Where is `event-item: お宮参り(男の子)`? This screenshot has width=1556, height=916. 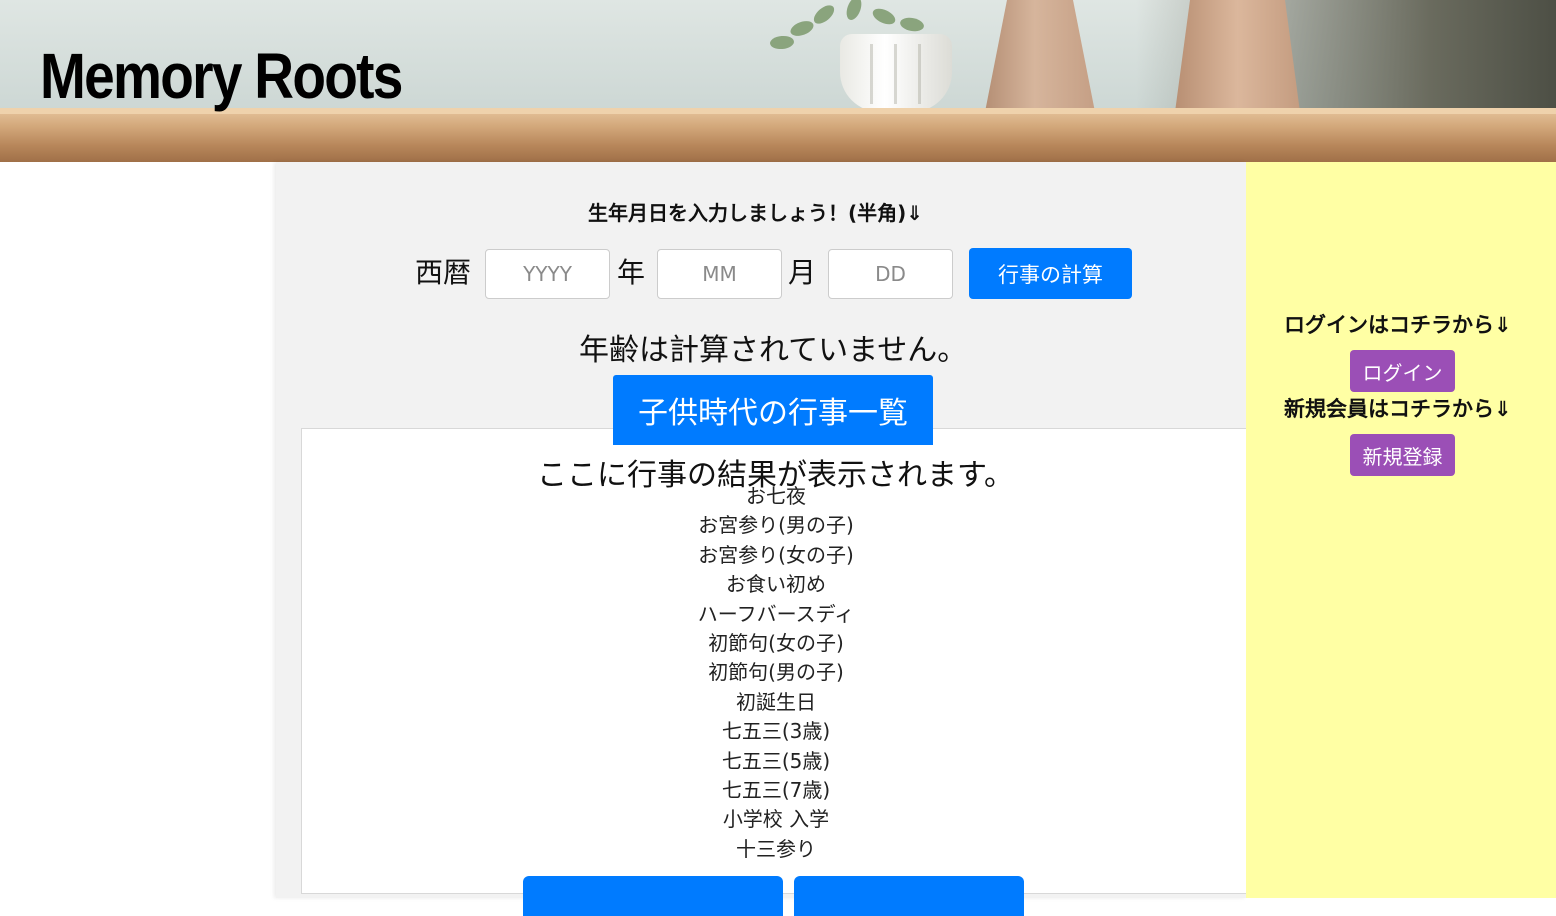
event-item: お宮参り(男の子) is located at coordinates (776, 525).